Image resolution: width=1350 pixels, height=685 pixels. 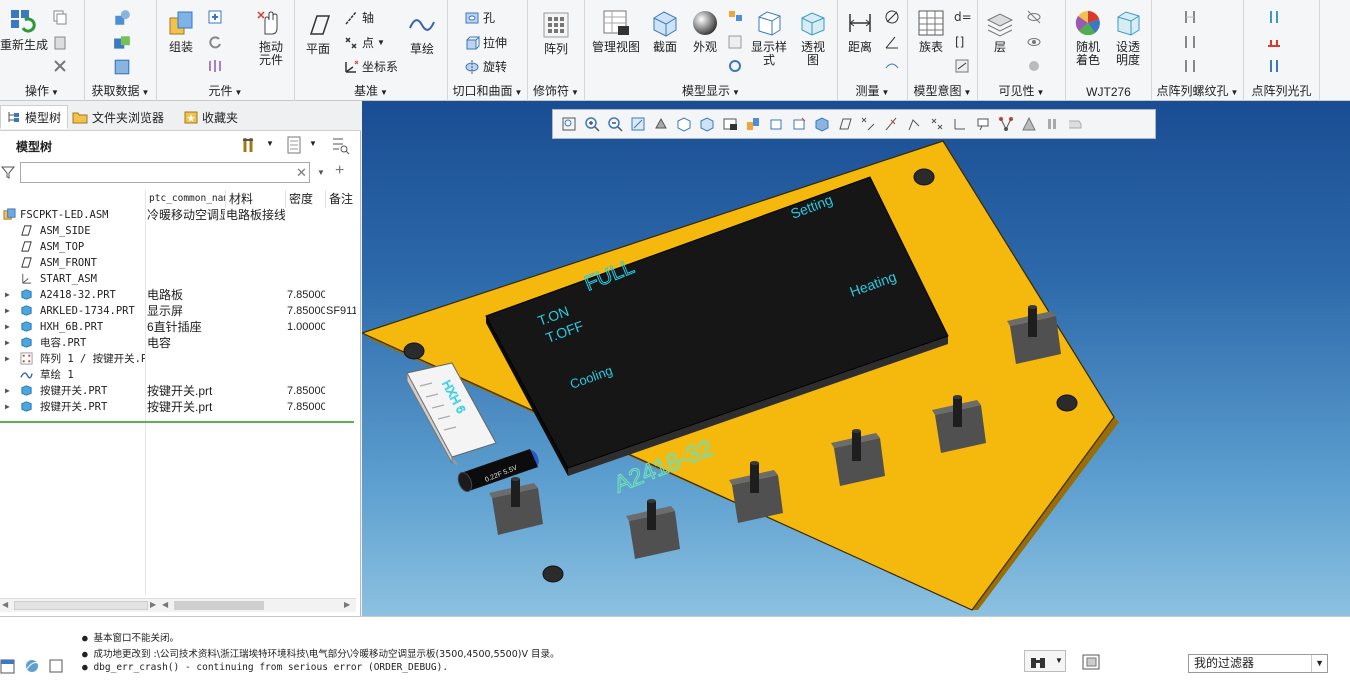 What do you see at coordinates (34, 117) in the screenshot?
I see `tab-model-tree: 模型树` at bounding box center [34, 117].